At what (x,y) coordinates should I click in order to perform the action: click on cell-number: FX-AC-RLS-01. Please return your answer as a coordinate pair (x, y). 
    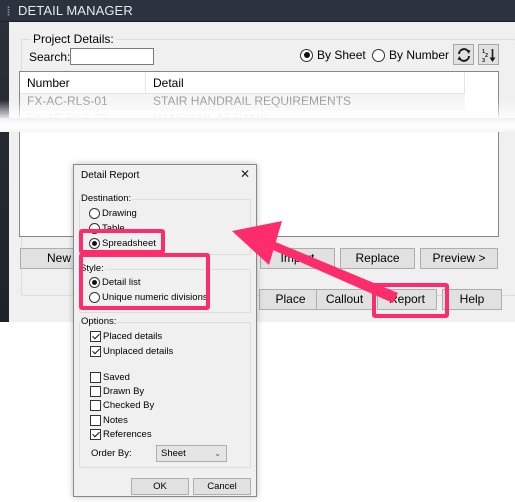
    Looking at the image, I should click on (67, 101).